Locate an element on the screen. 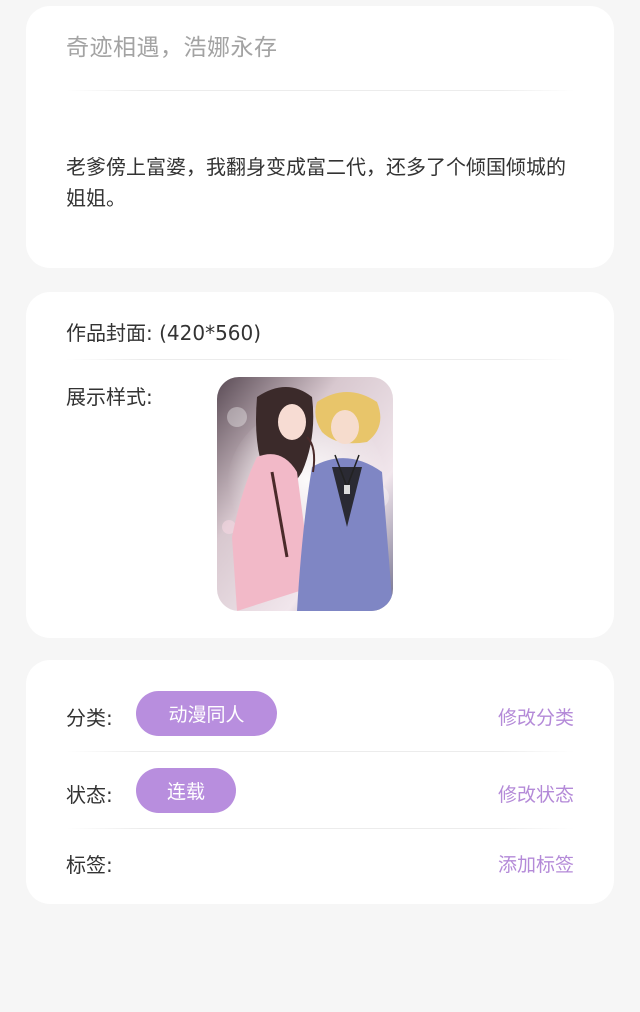 The height and width of the screenshot is (1012, 640). tags-label: 标签: is located at coordinates (89, 865).